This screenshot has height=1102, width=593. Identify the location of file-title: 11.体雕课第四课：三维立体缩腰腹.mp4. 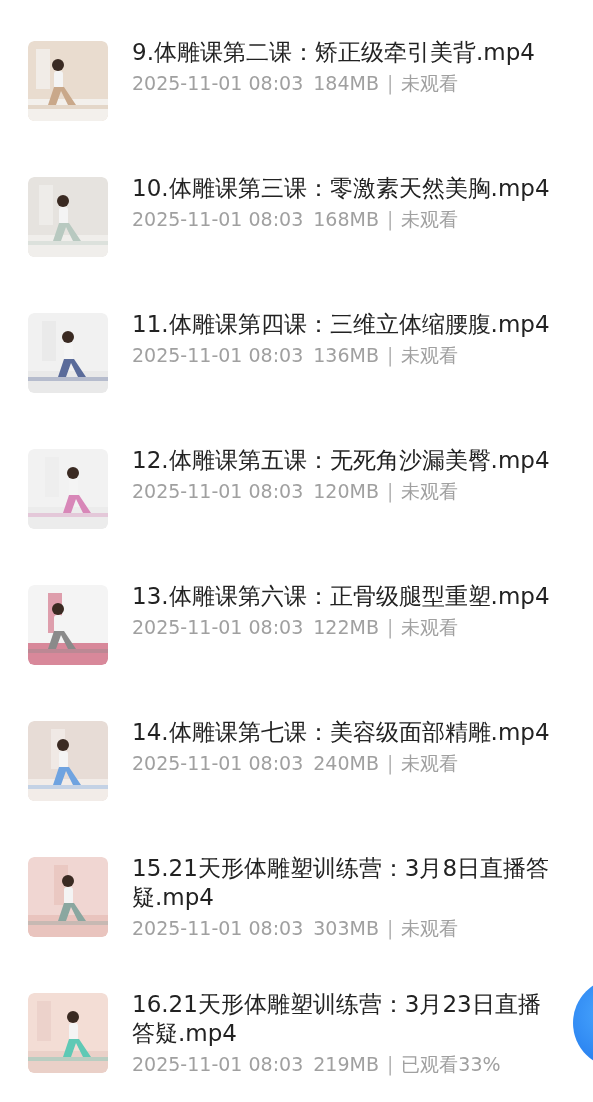
(341, 324).